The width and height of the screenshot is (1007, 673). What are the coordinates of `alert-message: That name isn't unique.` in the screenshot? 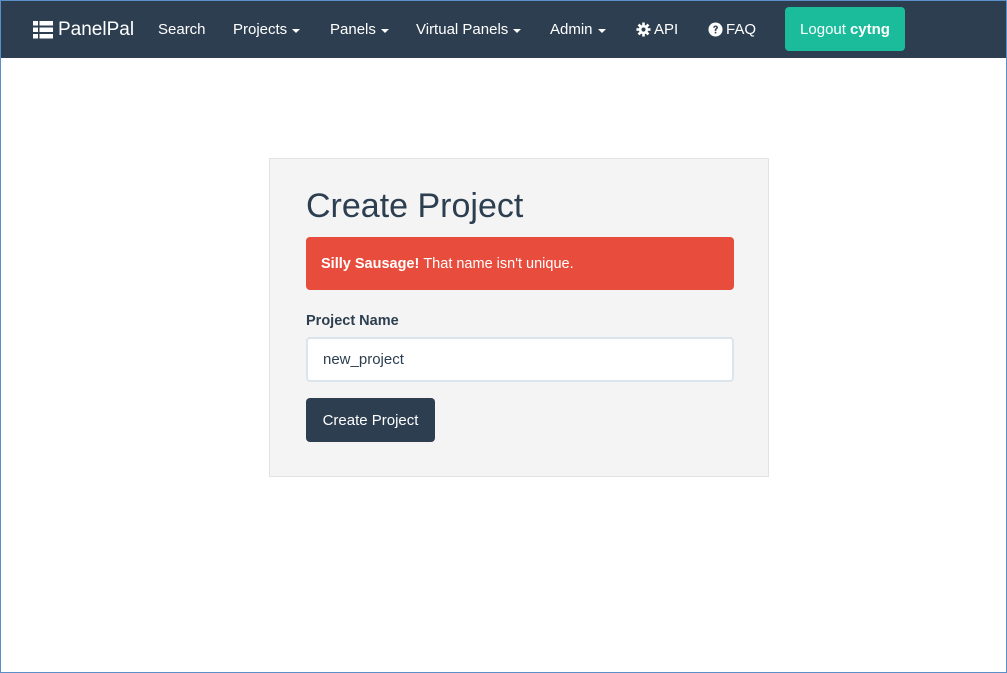 It's located at (498, 263).